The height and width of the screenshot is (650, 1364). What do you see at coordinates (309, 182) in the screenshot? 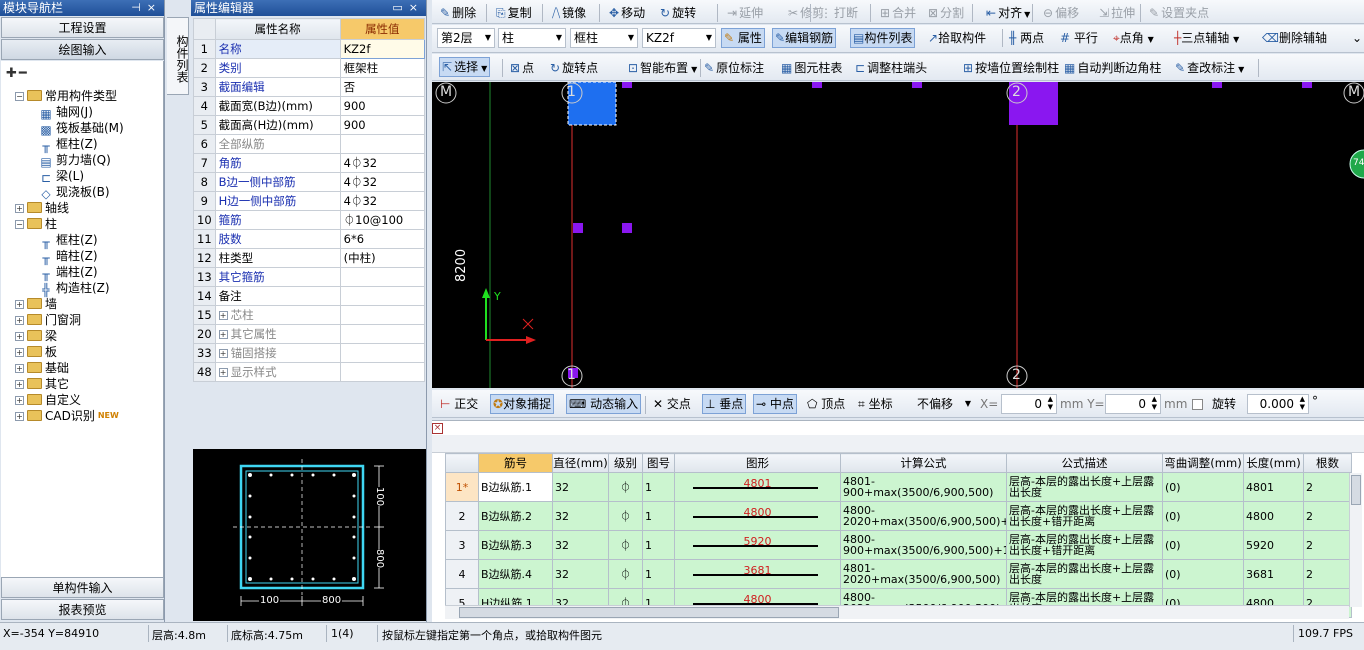
I see `property-row: 8 B边一侧中部筋 4⏀32` at bounding box center [309, 182].